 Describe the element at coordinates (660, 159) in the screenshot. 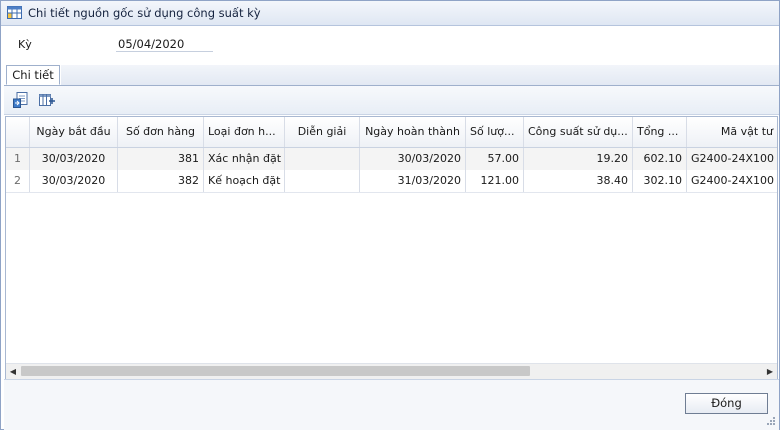

I see `cell-total: 602.10` at that location.